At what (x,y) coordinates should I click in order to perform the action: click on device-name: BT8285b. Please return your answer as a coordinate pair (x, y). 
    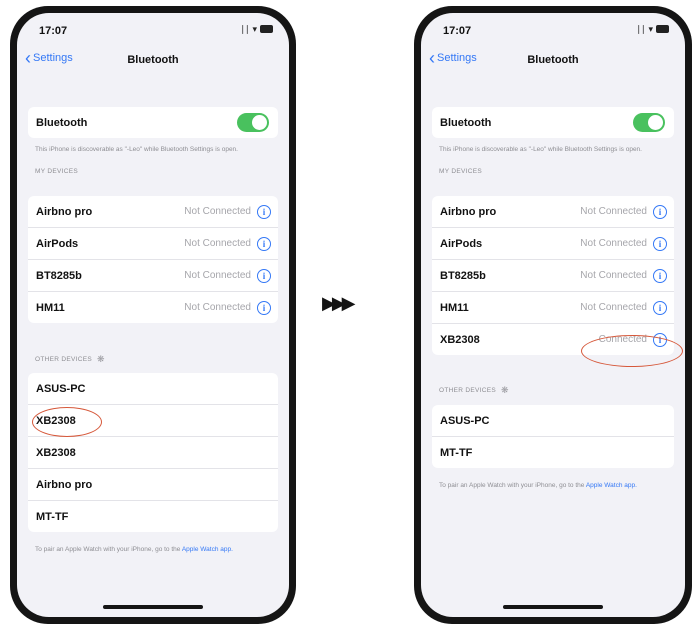
    Looking at the image, I should click on (59, 275).